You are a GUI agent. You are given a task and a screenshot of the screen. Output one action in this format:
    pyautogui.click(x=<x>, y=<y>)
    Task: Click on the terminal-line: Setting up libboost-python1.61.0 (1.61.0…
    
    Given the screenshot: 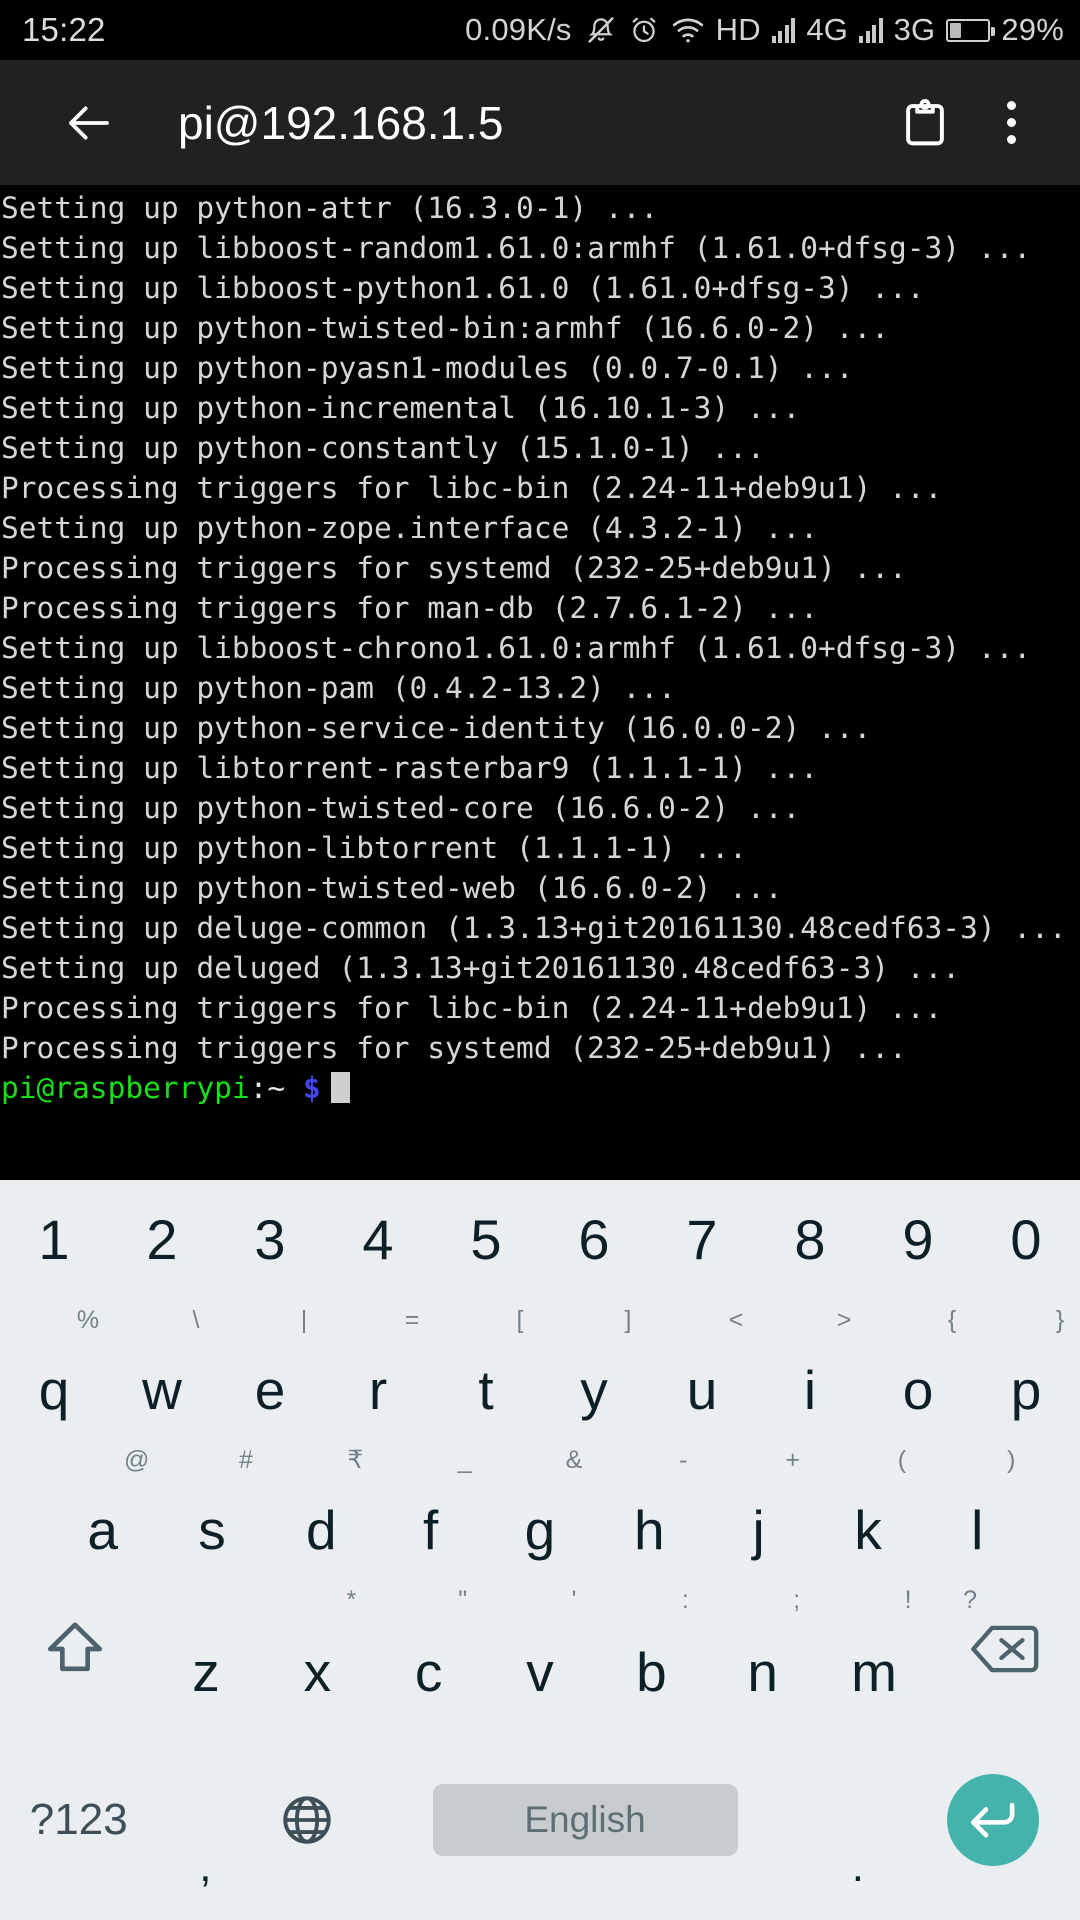 What is the action you would take?
    pyautogui.click(x=463, y=288)
    